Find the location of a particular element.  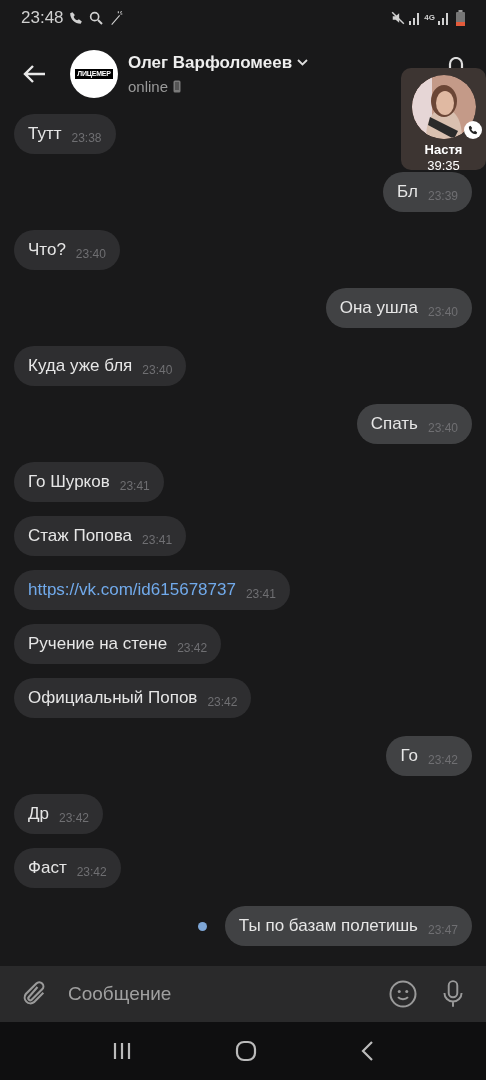

status-time: 23:48 is located at coordinates (42, 18).